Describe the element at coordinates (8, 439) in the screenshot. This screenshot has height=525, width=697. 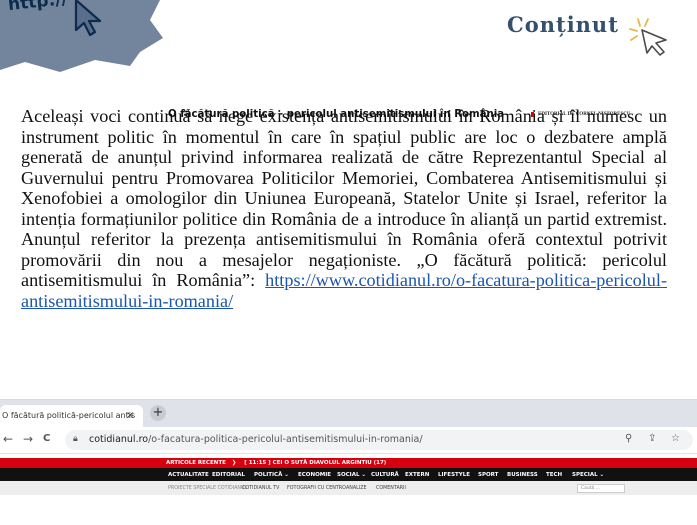
I see `back-icon: ←` at that location.